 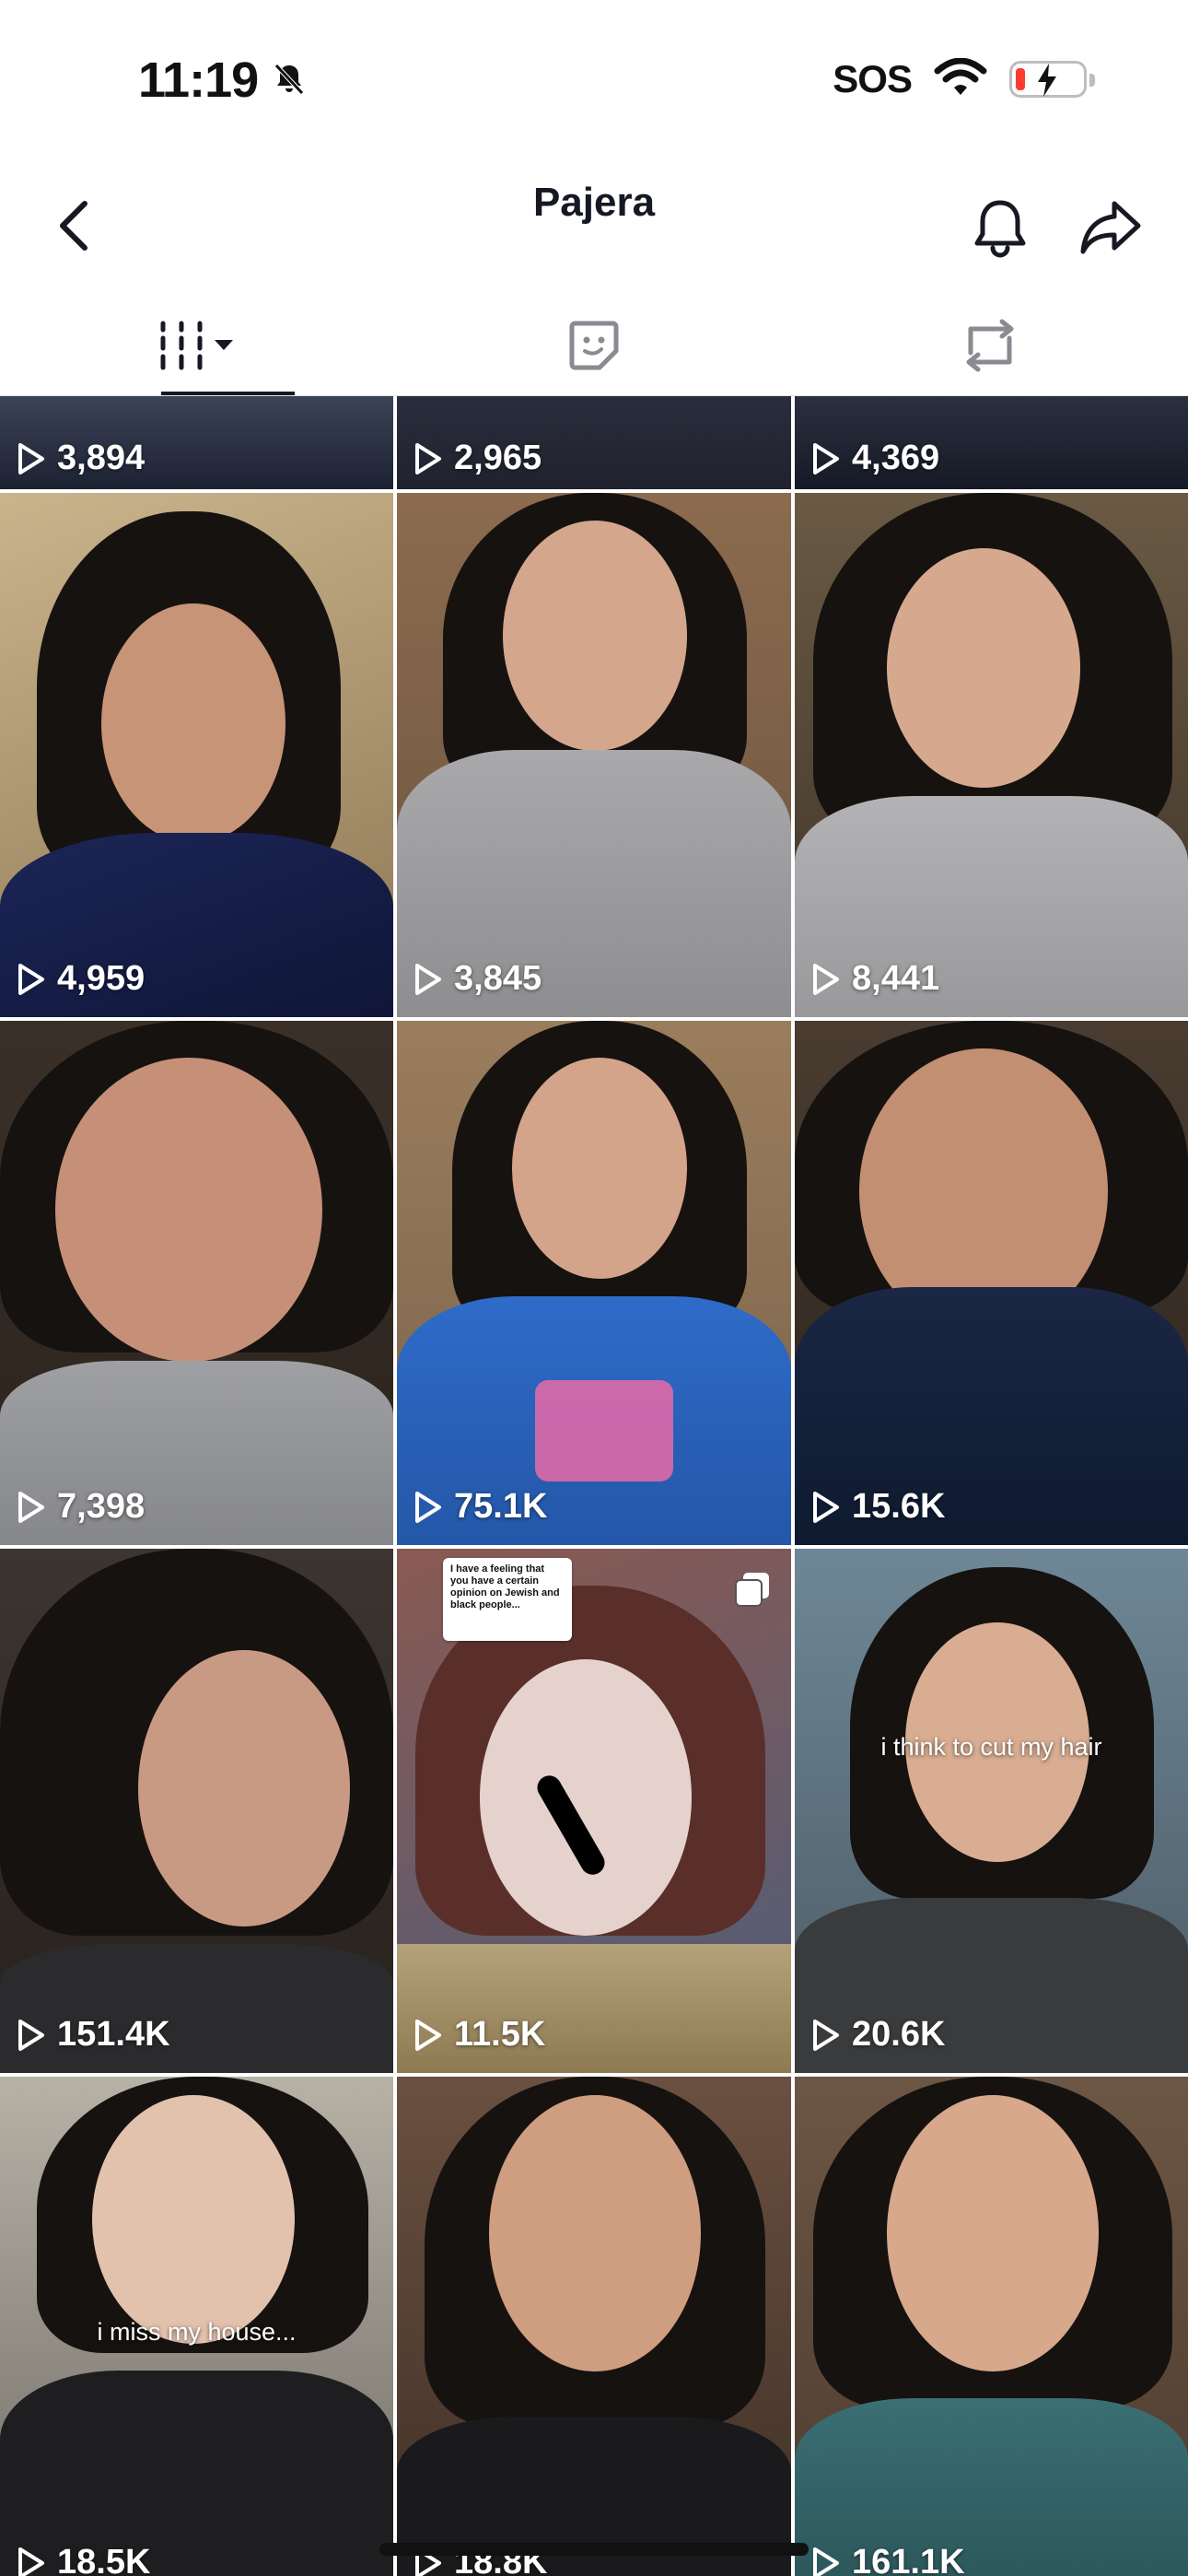 I want to click on sticker-icon, so click(x=594, y=345).